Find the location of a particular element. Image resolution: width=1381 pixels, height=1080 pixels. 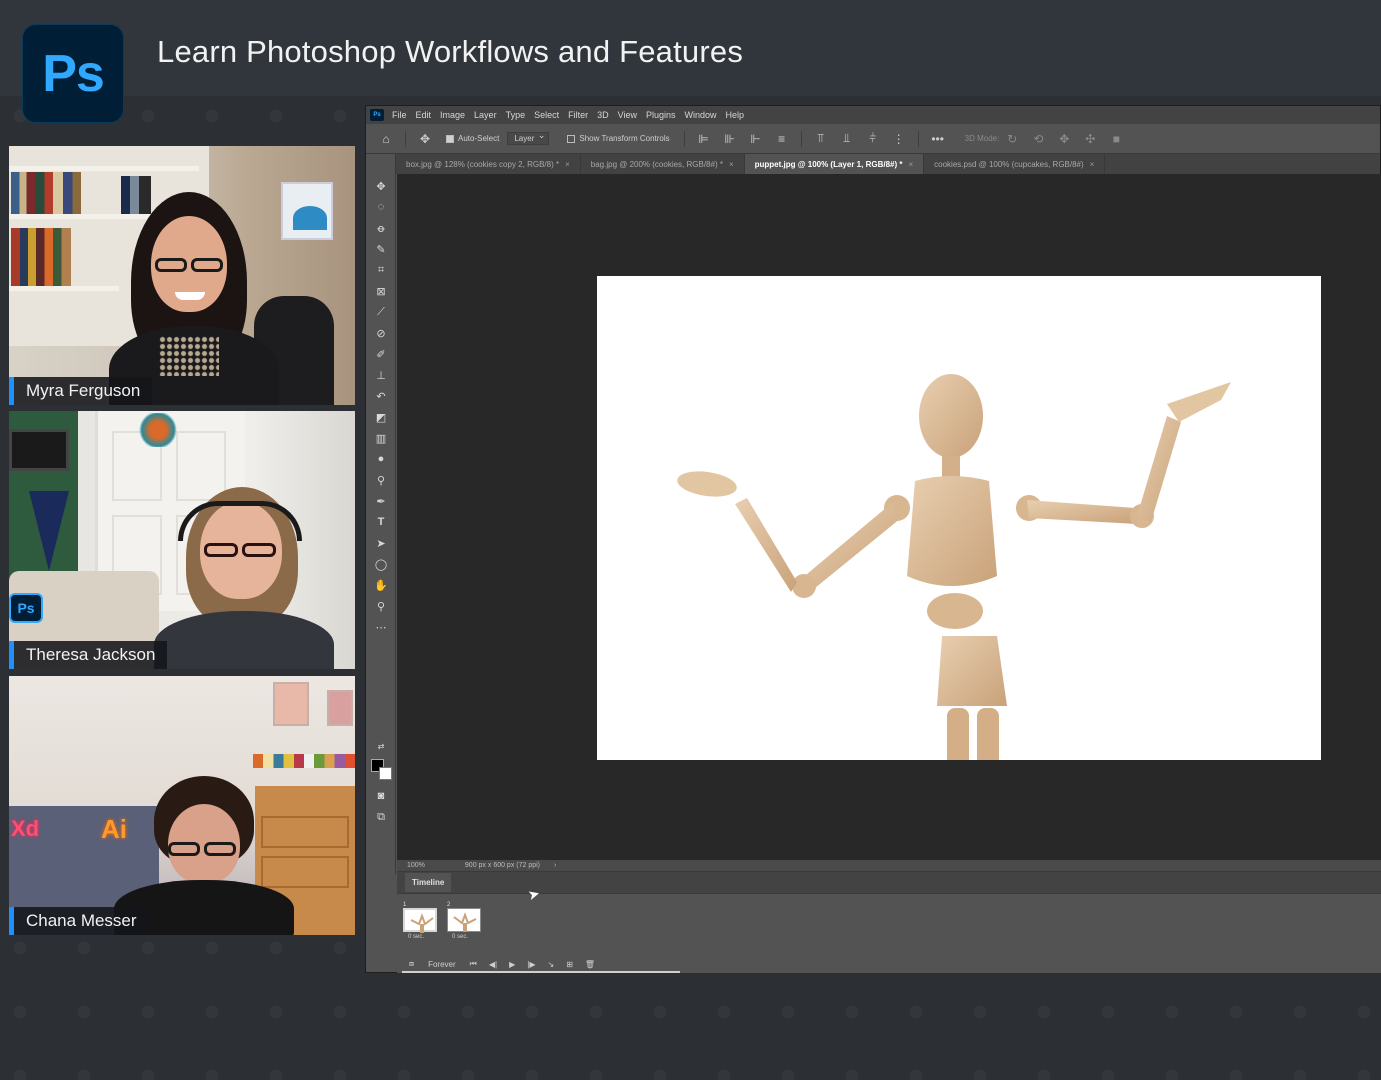

progress-indicator is located at coordinates (541, 972).